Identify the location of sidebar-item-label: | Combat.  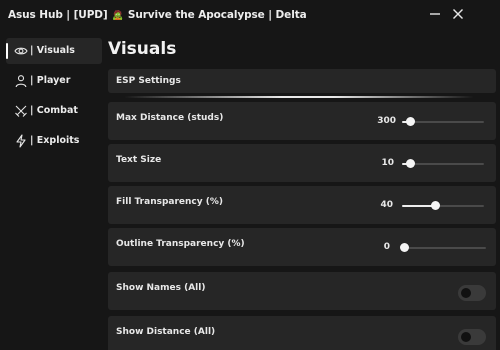
(54, 110).